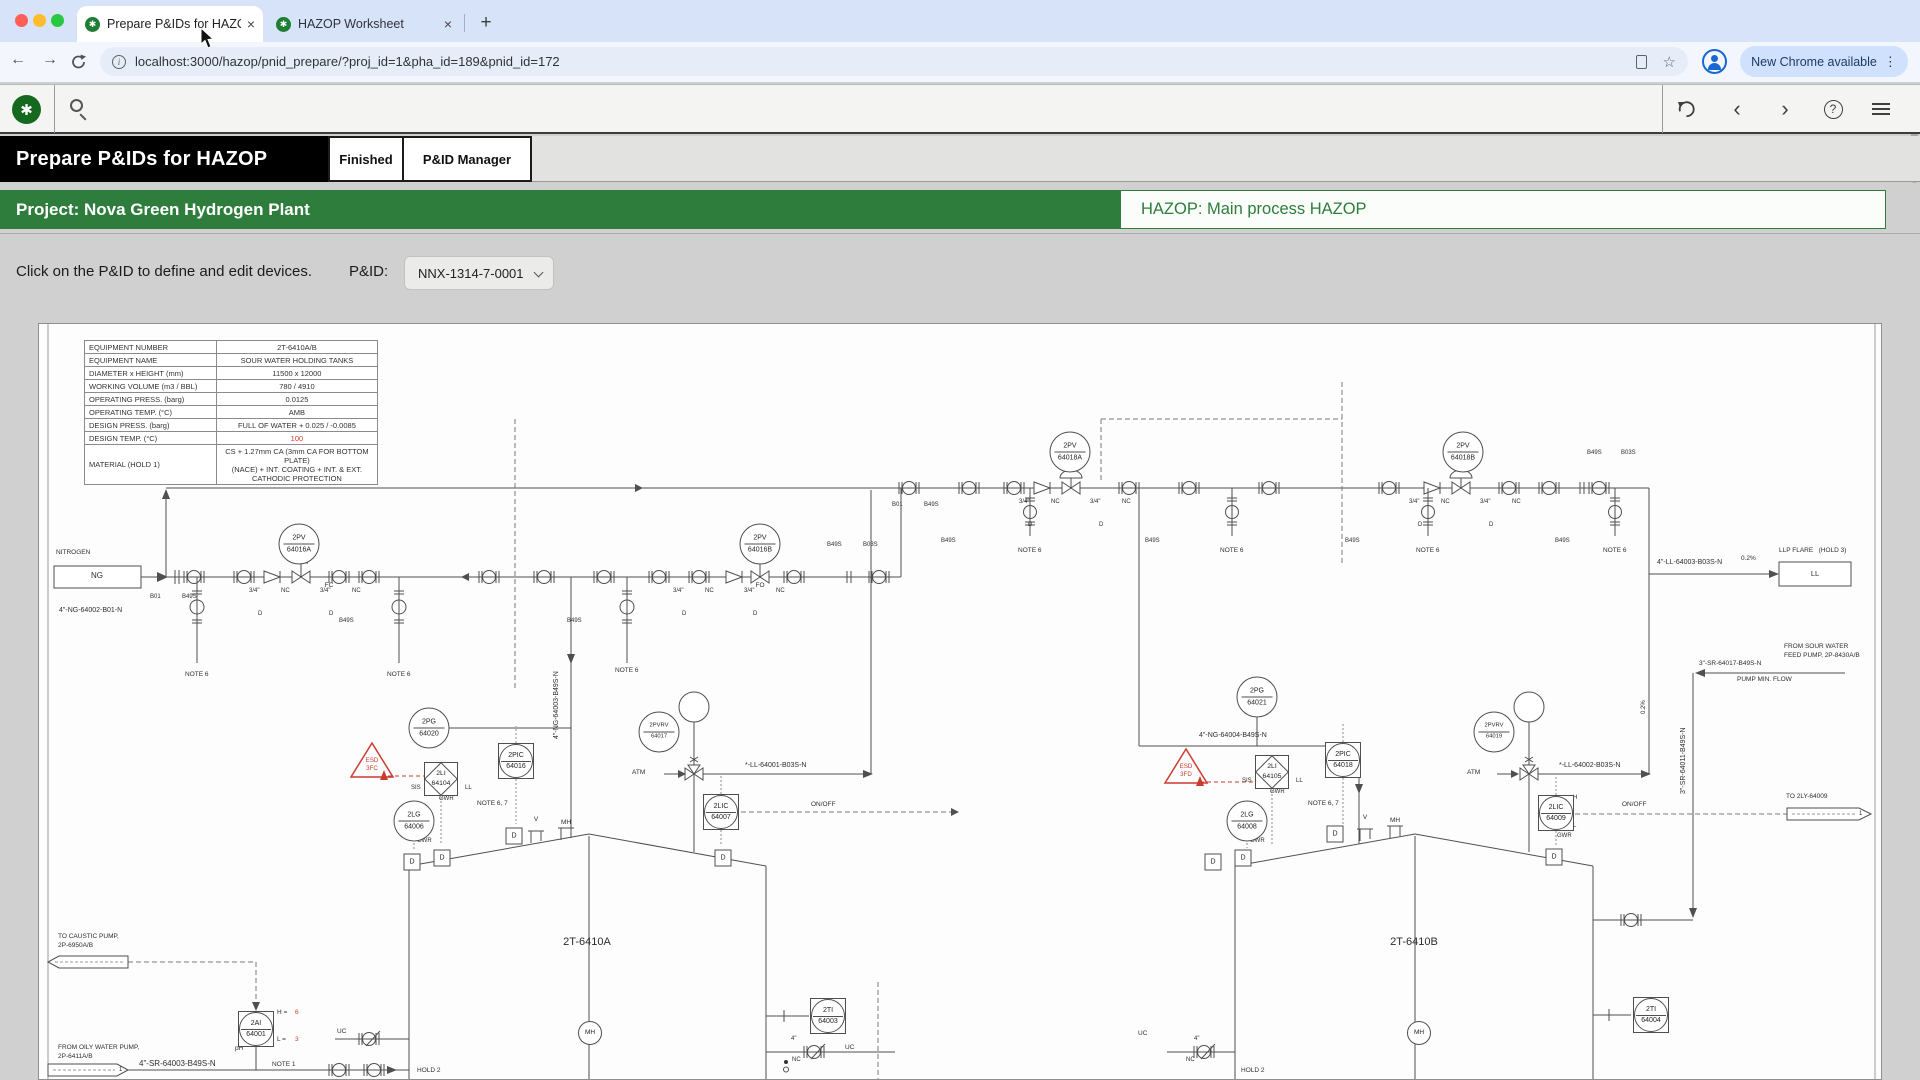  I want to click on instrument-2PIC-64018: 2PIC 64018, so click(1343, 760).